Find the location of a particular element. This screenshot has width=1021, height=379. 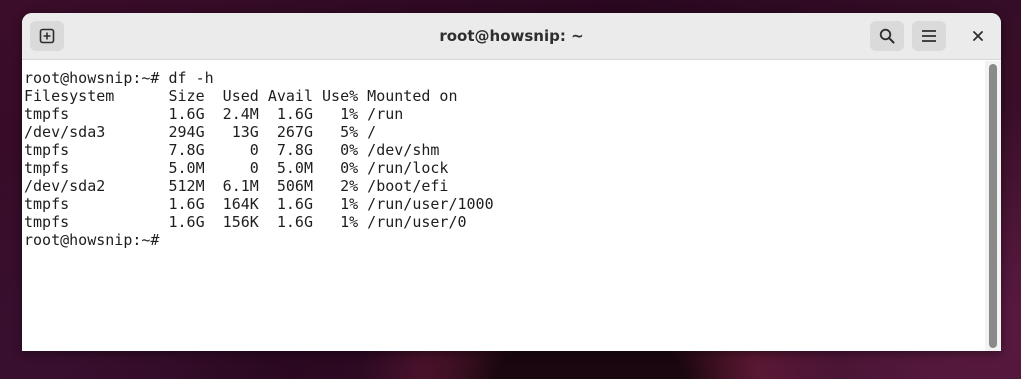

new-tab-button is located at coordinates (47, 36).